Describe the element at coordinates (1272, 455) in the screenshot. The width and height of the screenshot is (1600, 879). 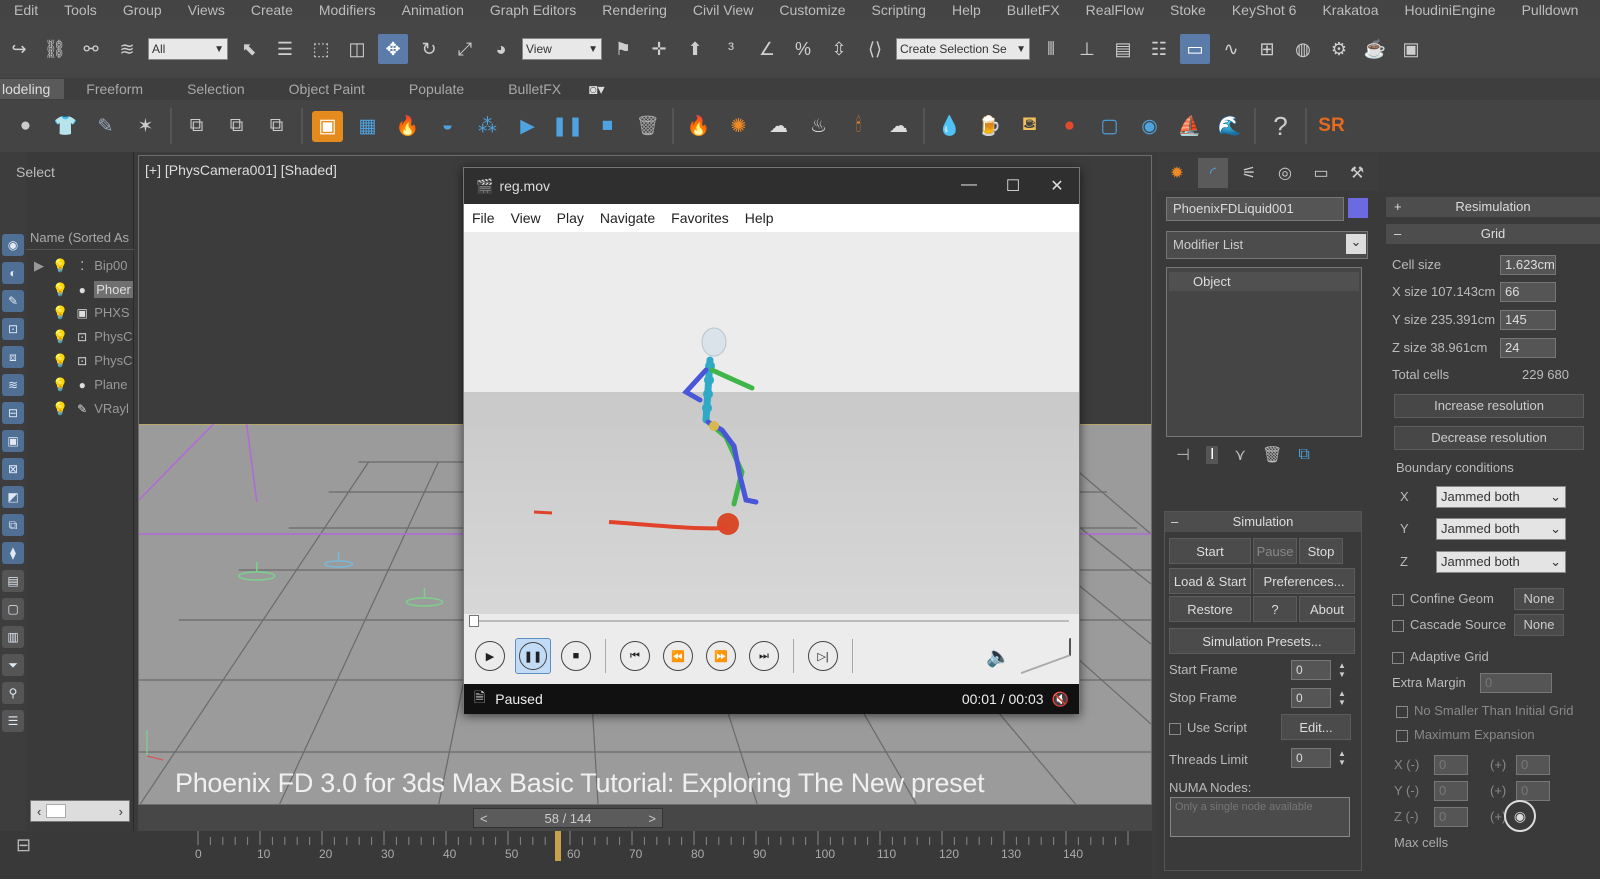
I see `remove-modifier-icon: 🗑` at that location.